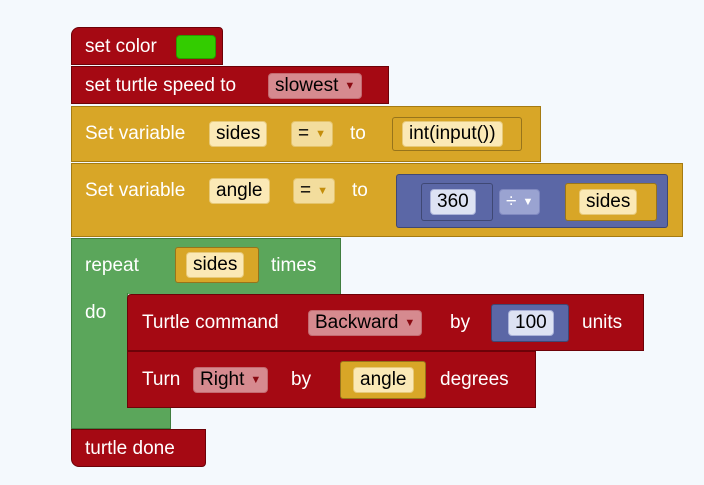 The height and width of the screenshot is (485, 704). What do you see at coordinates (602, 322) in the screenshot?
I see `units-label: units` at bounding box center [602, 322].